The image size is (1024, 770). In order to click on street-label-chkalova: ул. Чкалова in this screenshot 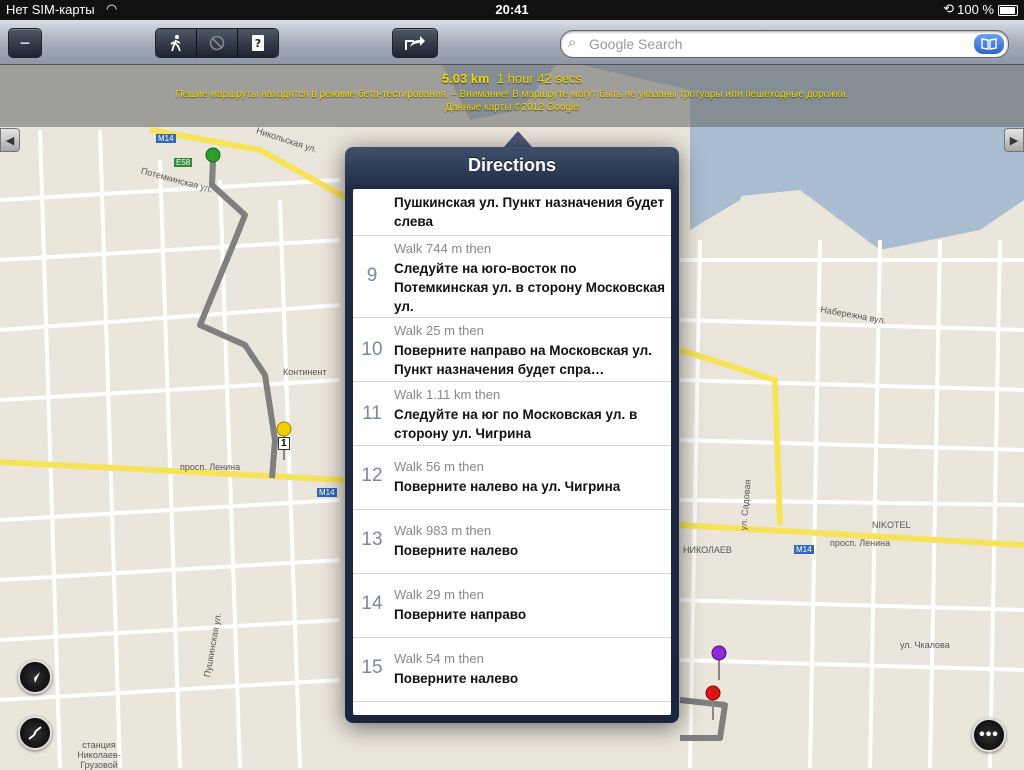, I will do `click(925, 645)`.